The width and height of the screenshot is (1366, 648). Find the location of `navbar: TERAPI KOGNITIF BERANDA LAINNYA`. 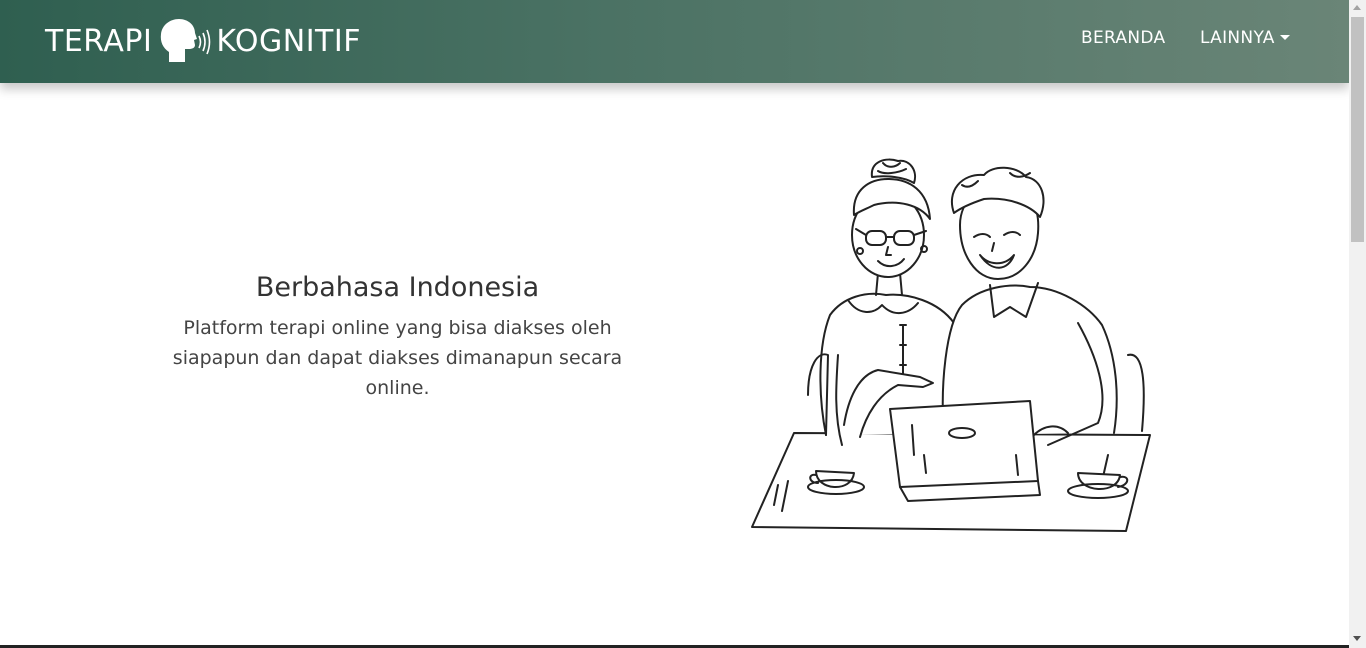

navbar: TERAPI KOGNITIF BERANDA LAINNYA is located at coordinates (674, 41).